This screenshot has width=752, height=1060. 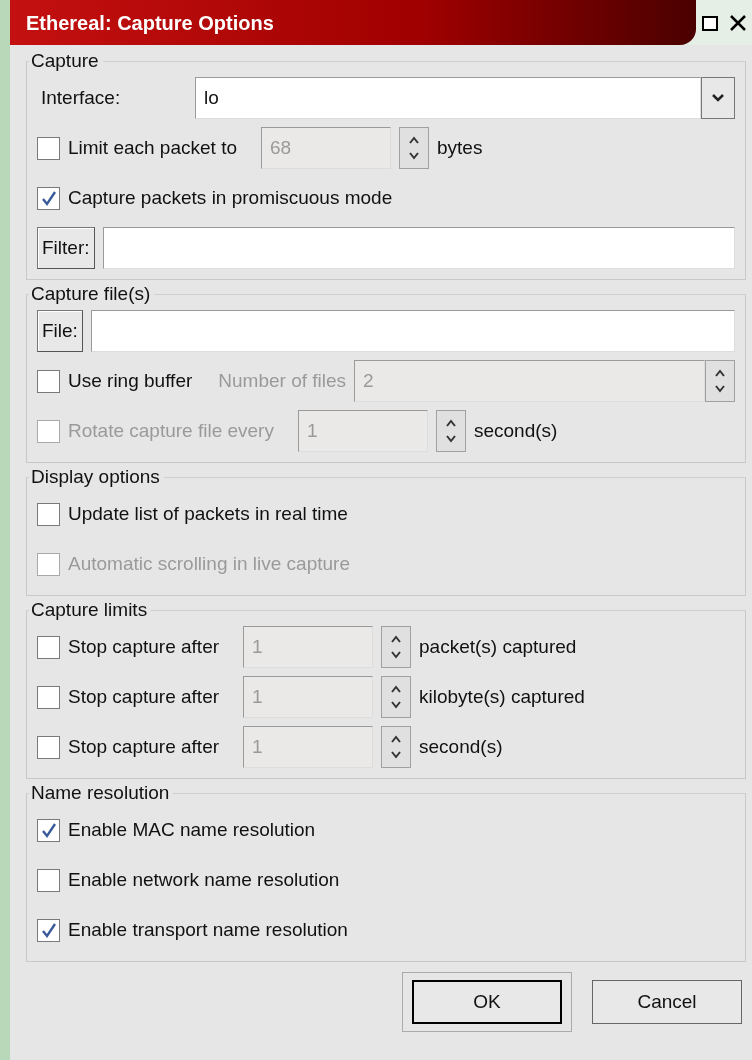 What do you see at coordinates (460, 147) in the screenshot?
I see `unit-label: bytes` at bounding box center [460, 147].